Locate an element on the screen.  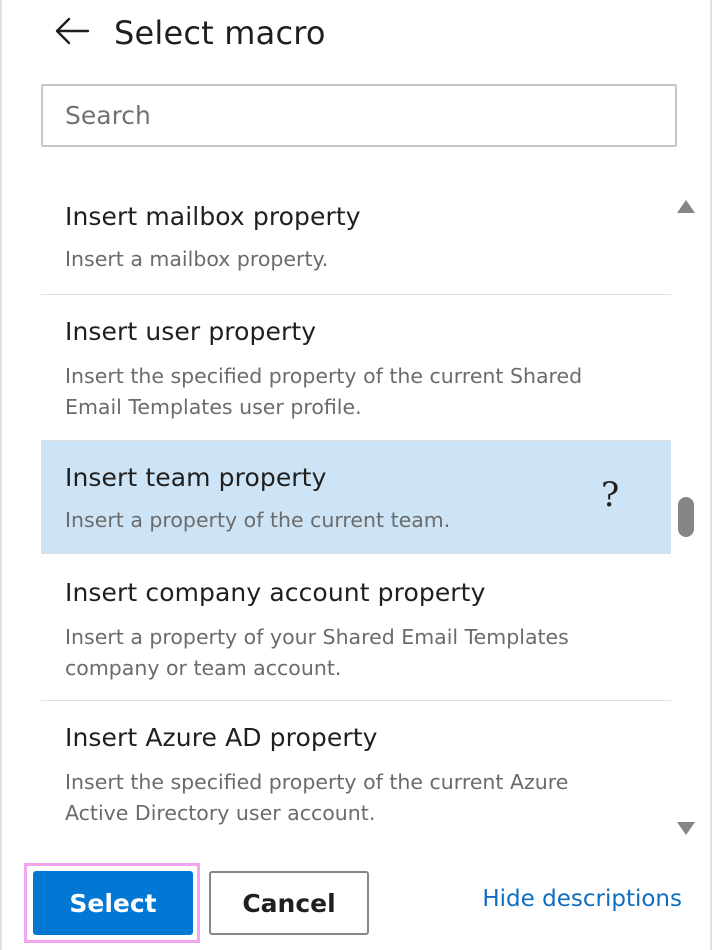
scroll-up-arrow-icon is located at coordinates (686, 206).